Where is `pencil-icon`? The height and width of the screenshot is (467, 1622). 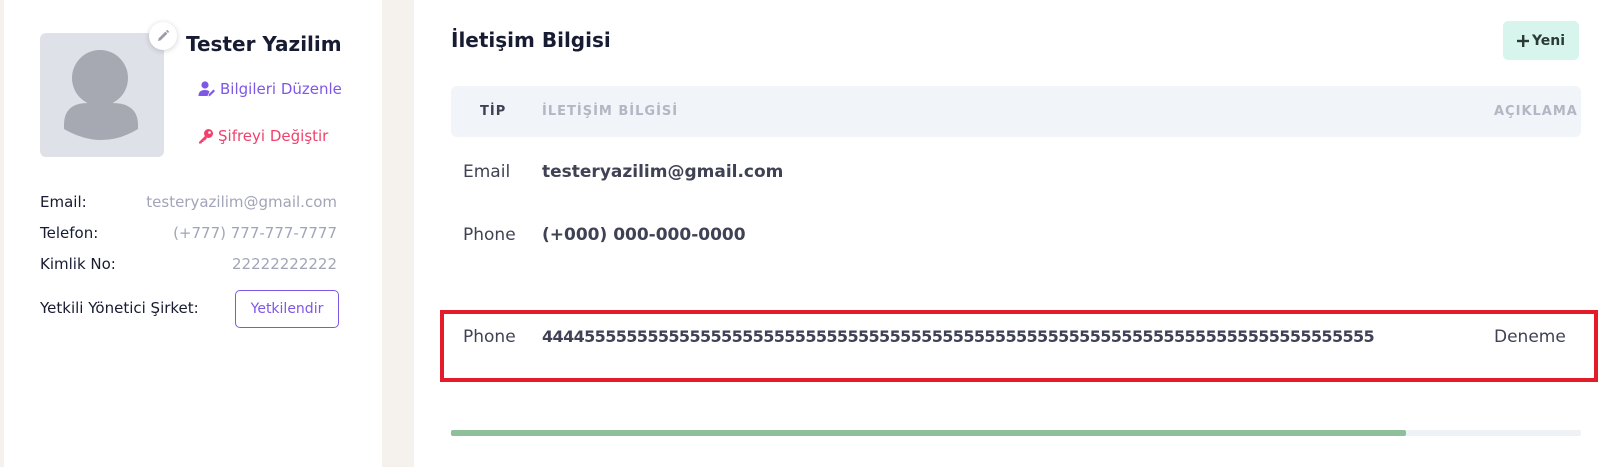 pencil-icon is located at coordinates (164, 35).